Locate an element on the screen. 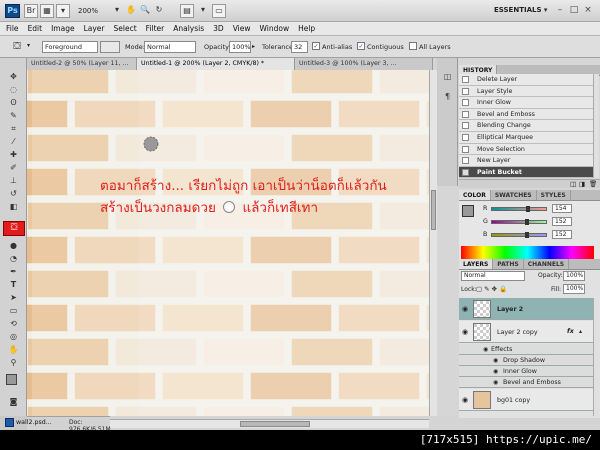 The image size is (600, 450). tab-paths: PATHS is located at coordinates (508, 264).